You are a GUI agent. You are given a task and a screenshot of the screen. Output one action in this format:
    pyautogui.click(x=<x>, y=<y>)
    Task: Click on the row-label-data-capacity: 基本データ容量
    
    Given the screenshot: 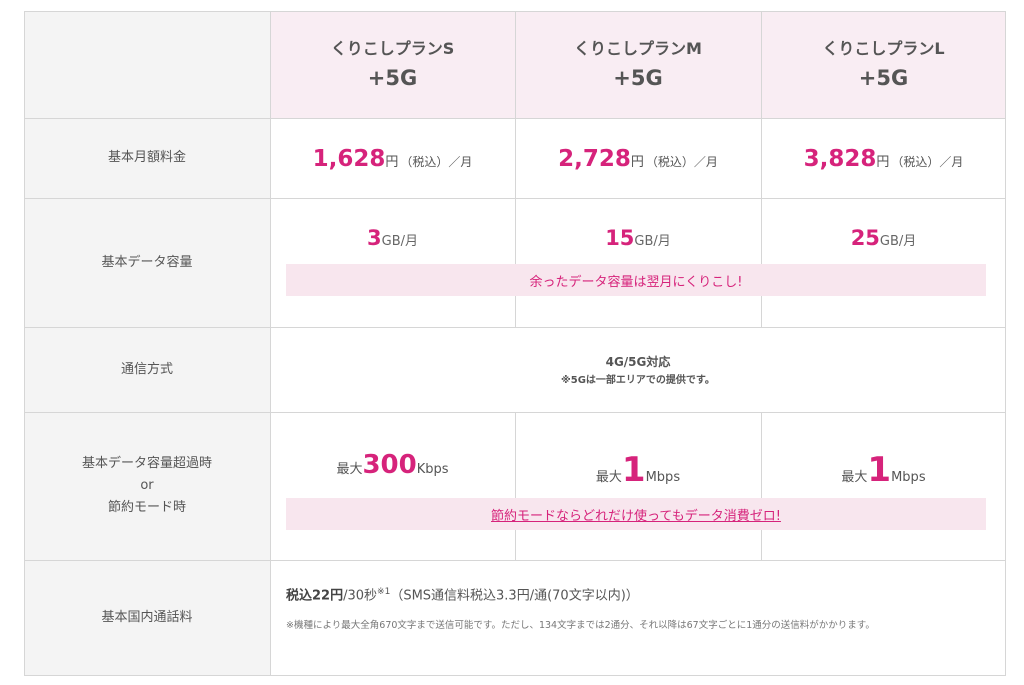 What is the action you would take?
    pyautogui.click(x=147, y=262)
    